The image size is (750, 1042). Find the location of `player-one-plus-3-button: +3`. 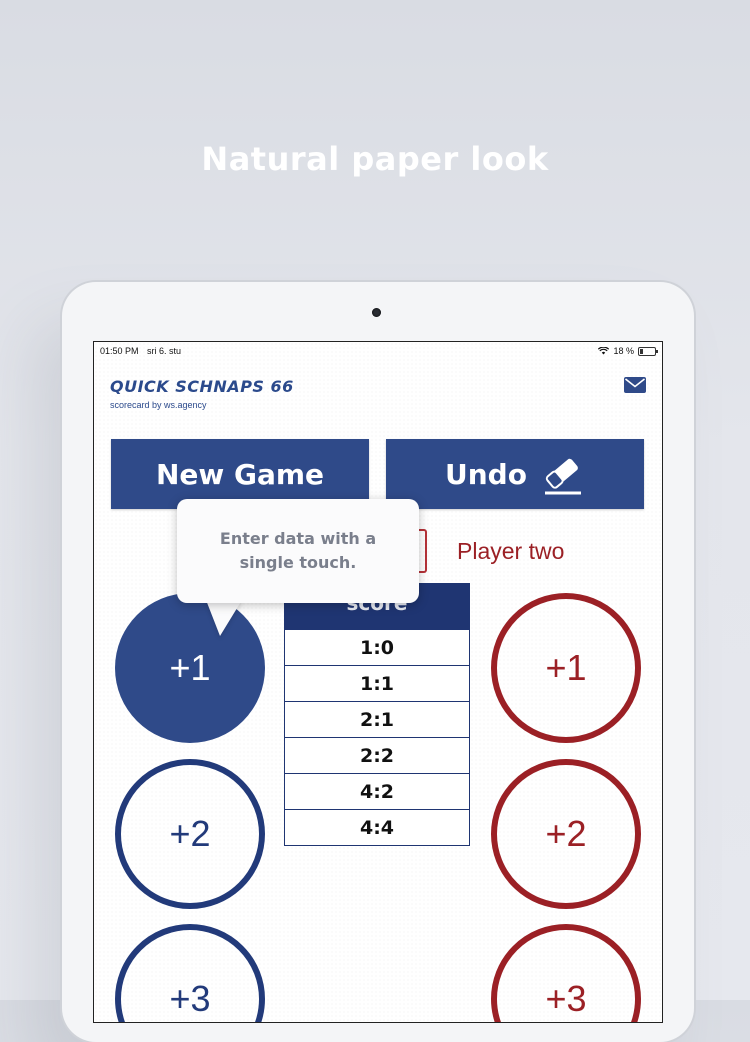

player-one-plus-3-button: +3 is located at coordinates (190, 973).